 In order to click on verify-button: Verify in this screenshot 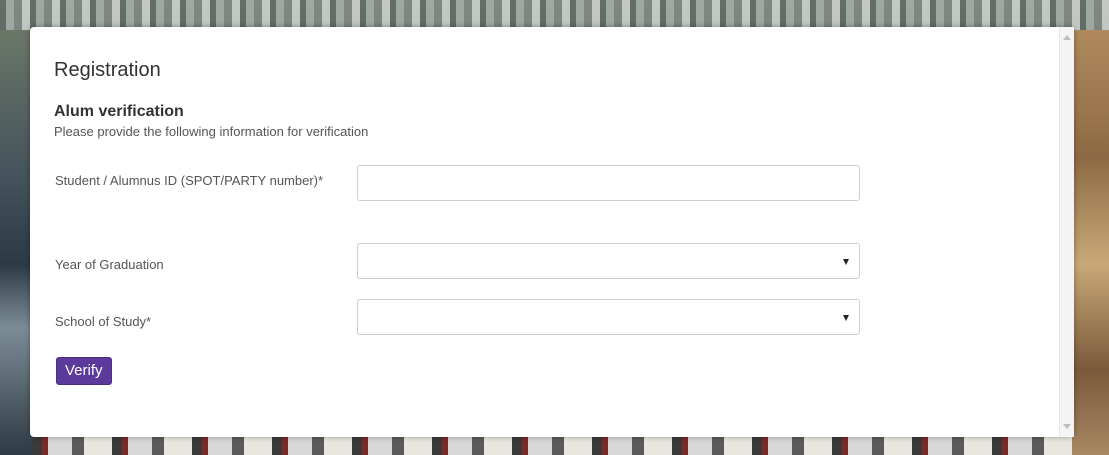, I will do `click(84, 371)`.